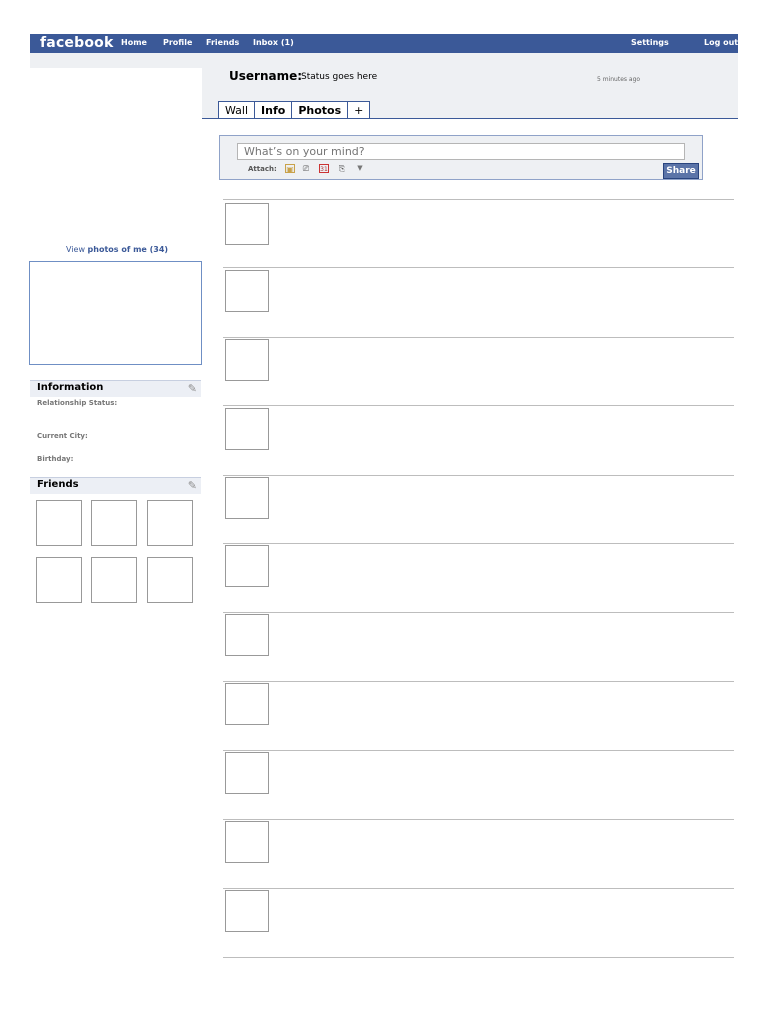 This screenshot has height=1024, width=768. Describe the element at coordinates (461, 151) in the screenshot. I see `status-input` at that location.